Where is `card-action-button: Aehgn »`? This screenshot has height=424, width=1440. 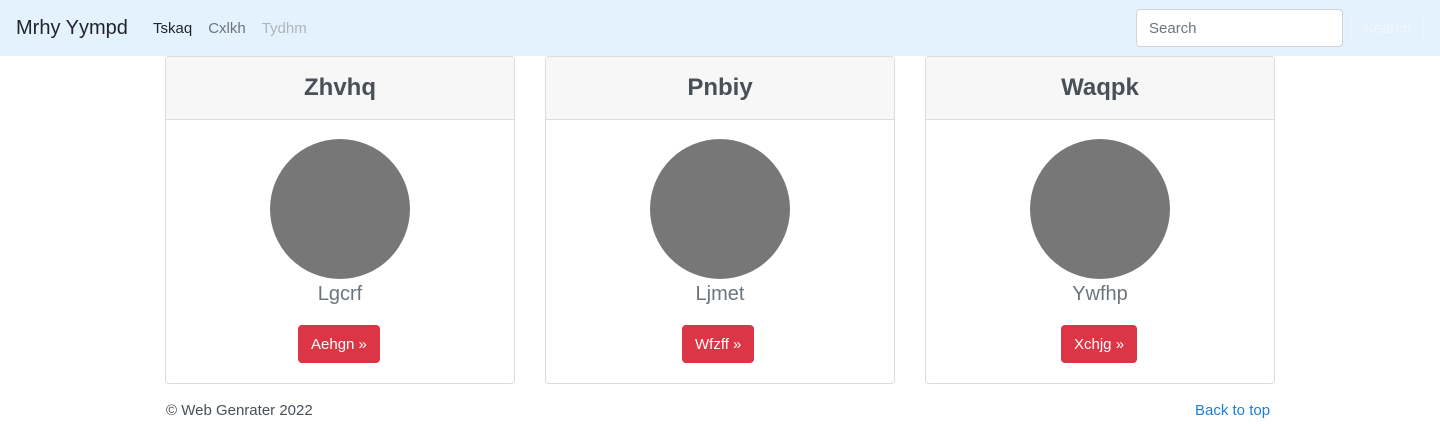 card-action-button: Aehgn » is located at coordinates (339, 344).